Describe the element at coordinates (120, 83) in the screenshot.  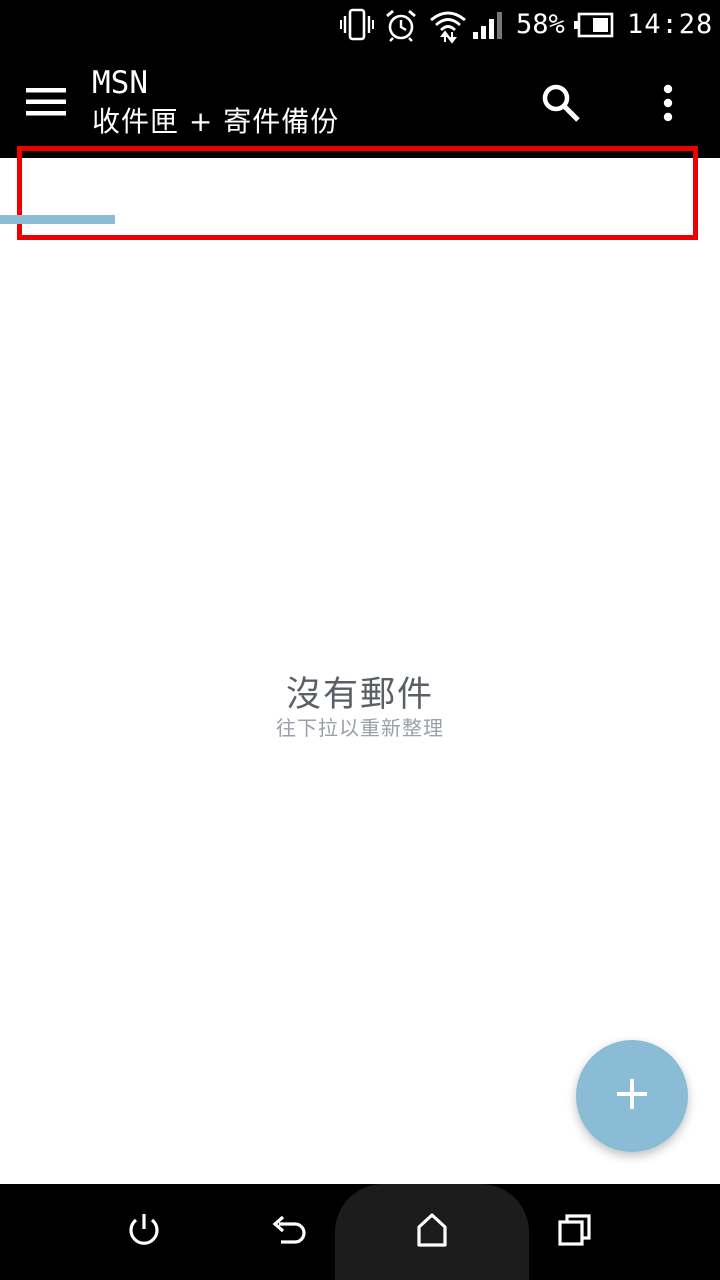
I see `account-title: MSN` at that location.